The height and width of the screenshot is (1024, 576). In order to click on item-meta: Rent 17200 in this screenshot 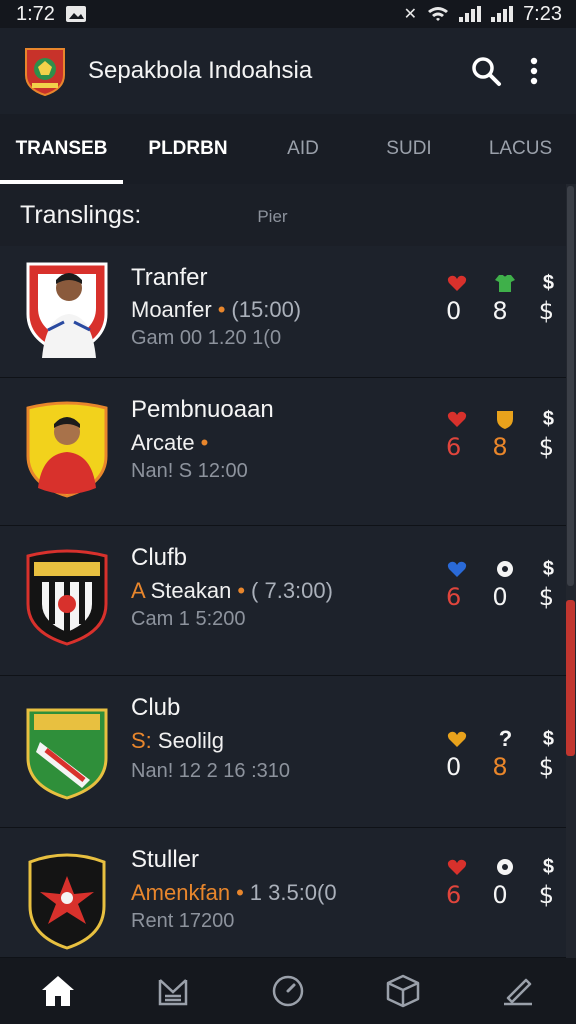, I will do `click(183, 921)`.